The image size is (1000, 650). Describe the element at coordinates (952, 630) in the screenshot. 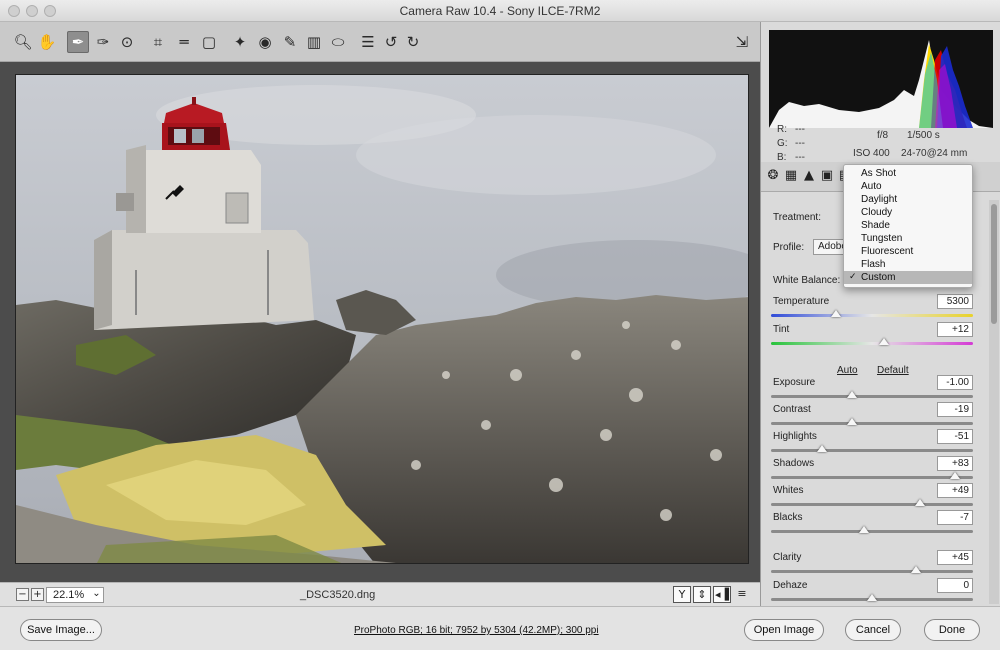

I see `done-button: Done` at that location.